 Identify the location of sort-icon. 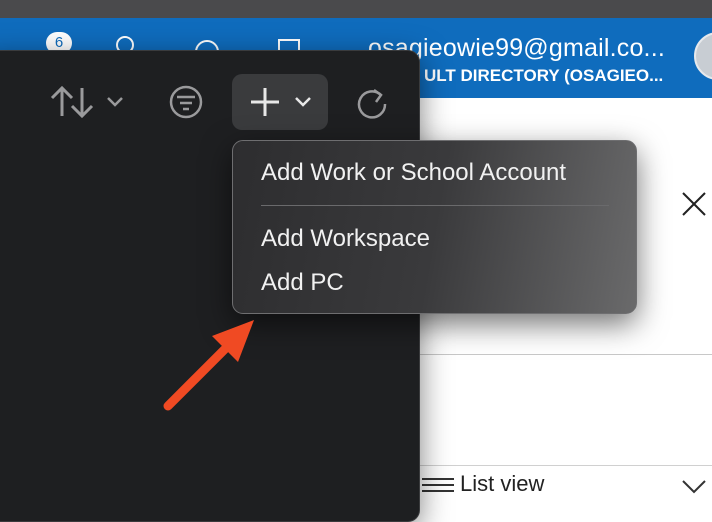
(86, 102).